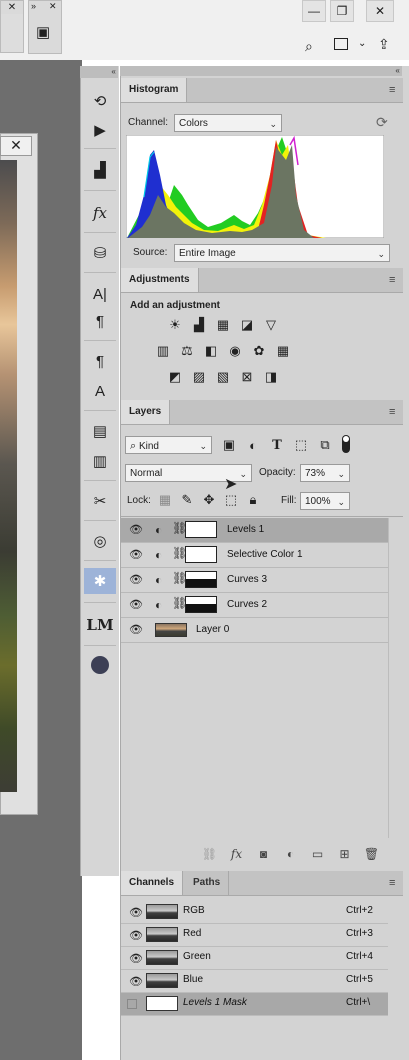 The height and width of the screenshot is (1060, 409). I want to click on paragraph-styles-icon: ¶, so click(100, 361).